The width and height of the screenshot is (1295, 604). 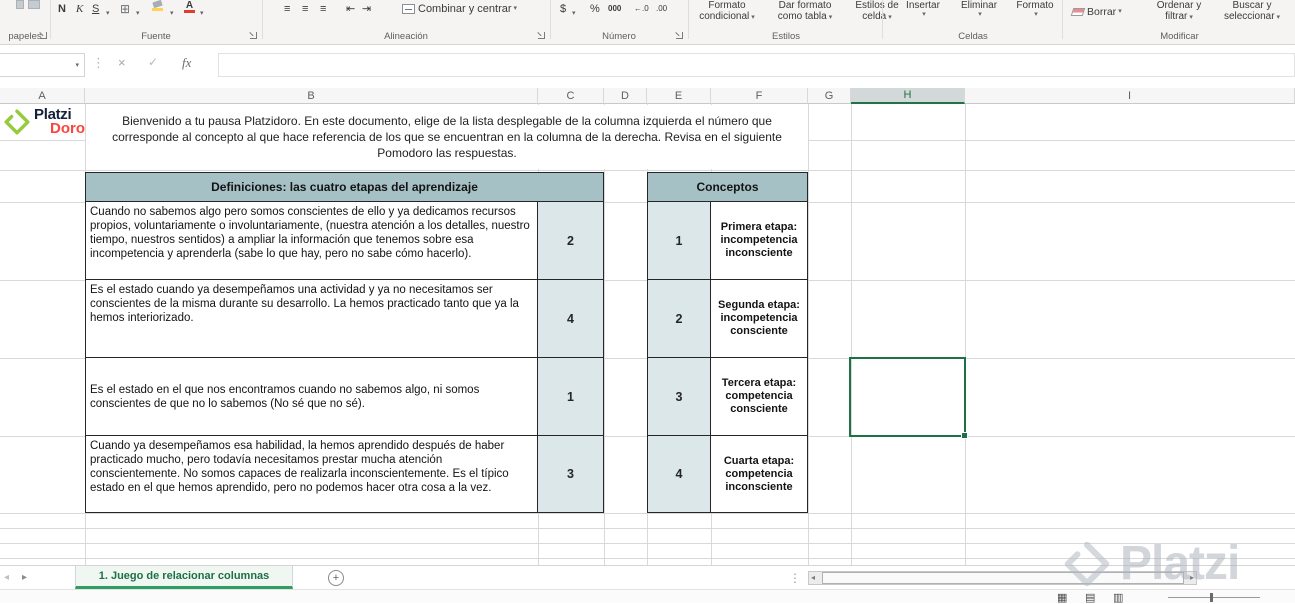 I want to click on sort-filter-button: Ordenar y filtrar ▾, so click(x=1179, y=11).